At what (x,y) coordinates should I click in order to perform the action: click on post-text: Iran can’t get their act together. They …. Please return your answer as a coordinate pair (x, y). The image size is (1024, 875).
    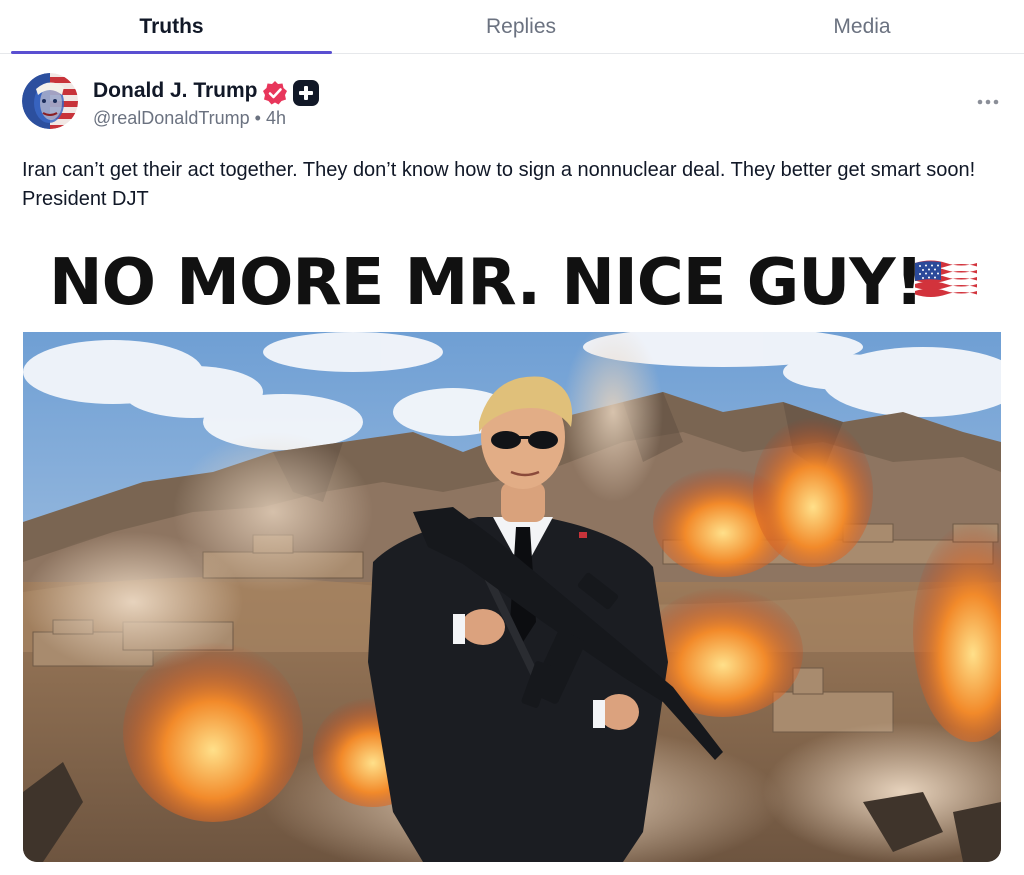
    Looking at the image, I should click on (499, 184).